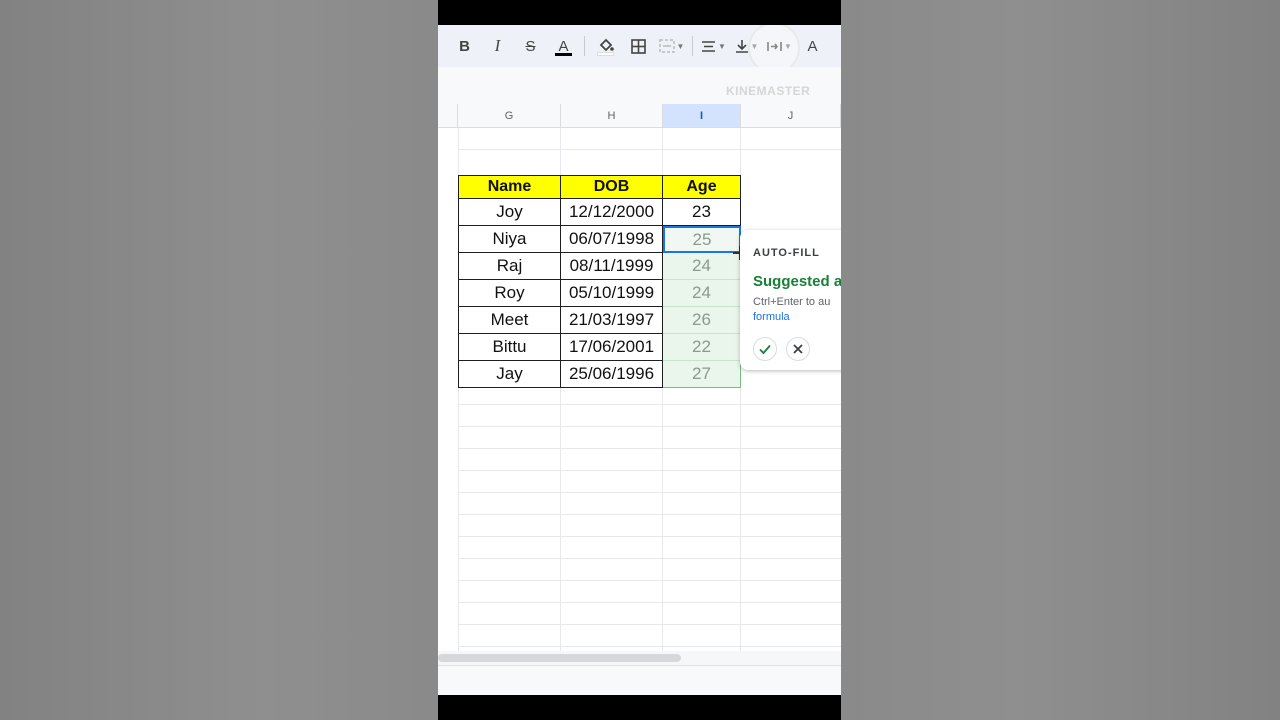  What do you see at coordinates (791, 116) in the screenshot?
I see `column-header-j: J` at bounding box center [791, 116].